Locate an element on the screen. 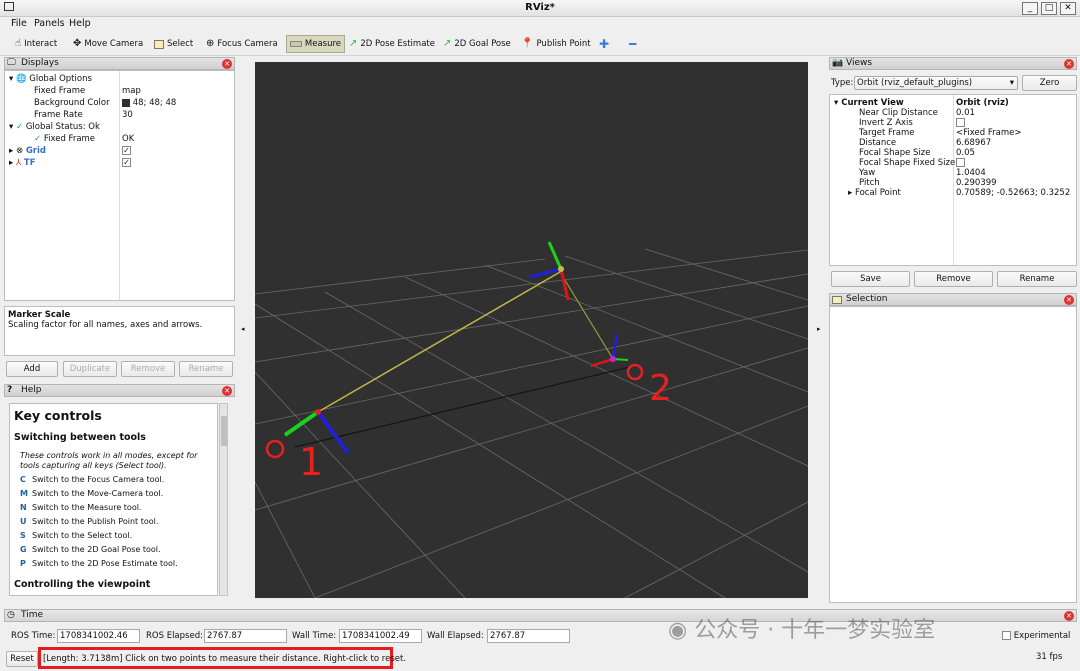 The width and height of the screenshot is (1080, 671). displays-header: 🖵 Displays ✕ is located at coordinates (119, 63).